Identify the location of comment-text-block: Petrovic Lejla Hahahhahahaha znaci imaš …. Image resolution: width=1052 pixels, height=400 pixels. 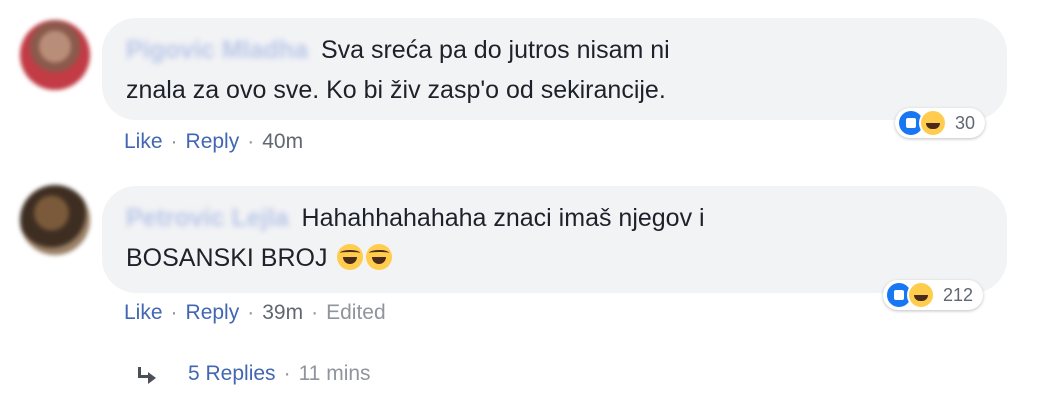
(431, 238).